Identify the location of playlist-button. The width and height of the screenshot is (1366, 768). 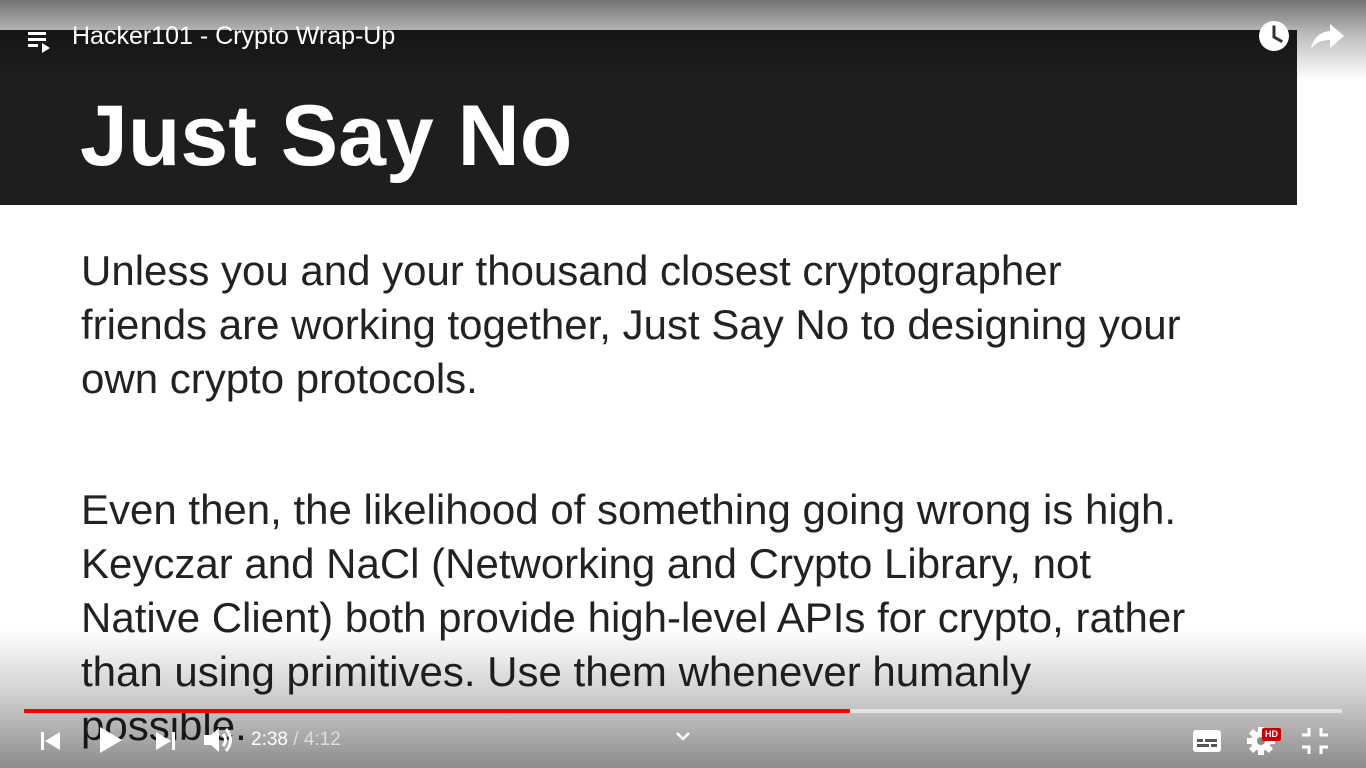
(40, 40).